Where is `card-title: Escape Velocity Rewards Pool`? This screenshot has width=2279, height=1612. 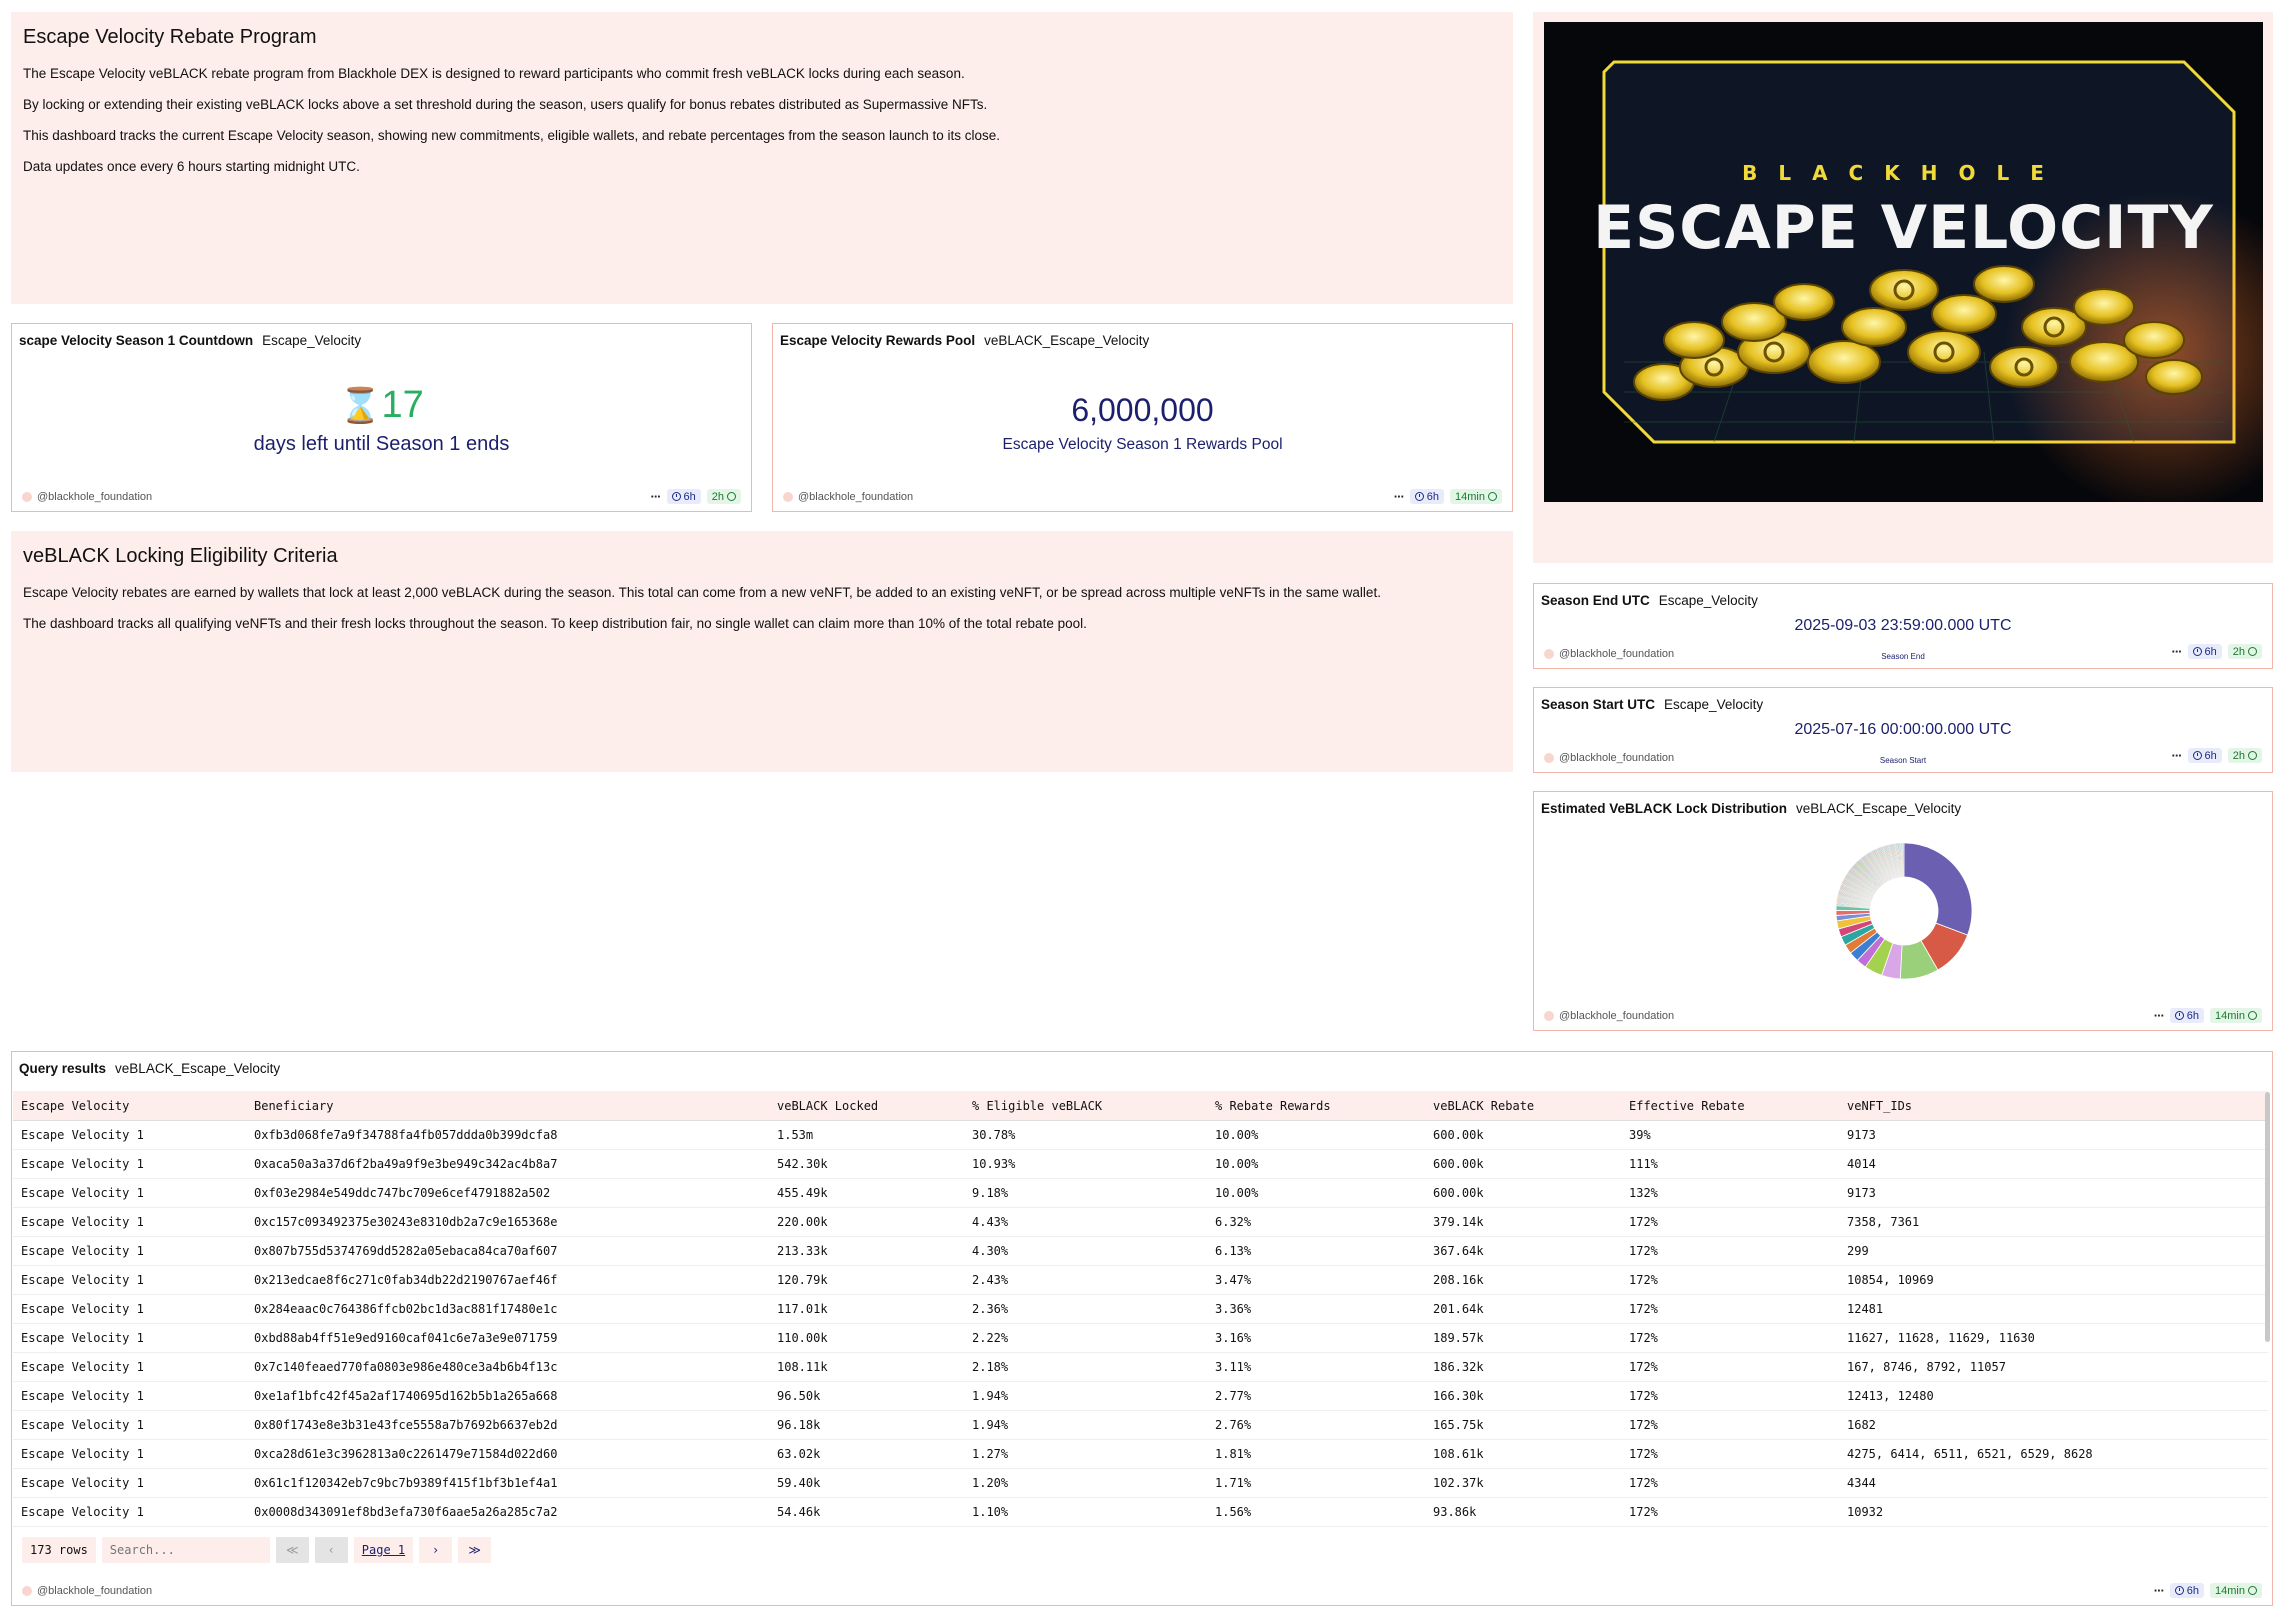 card-title: Escape Velocity Rewards Pool is located at coordinates (877, 340).